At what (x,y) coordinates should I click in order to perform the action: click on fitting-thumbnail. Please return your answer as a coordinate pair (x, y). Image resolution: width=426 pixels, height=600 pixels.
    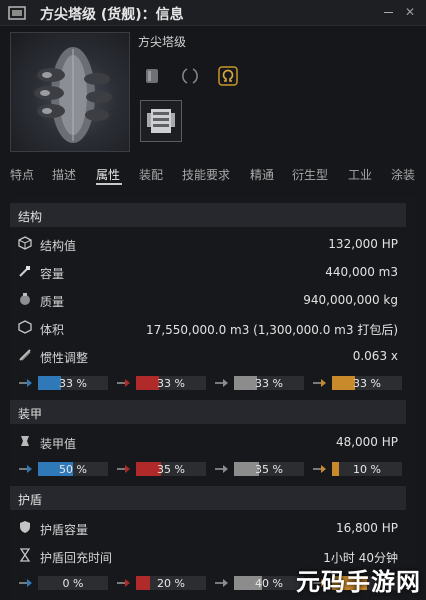
    Looking at the image, I should click on (161, 121).